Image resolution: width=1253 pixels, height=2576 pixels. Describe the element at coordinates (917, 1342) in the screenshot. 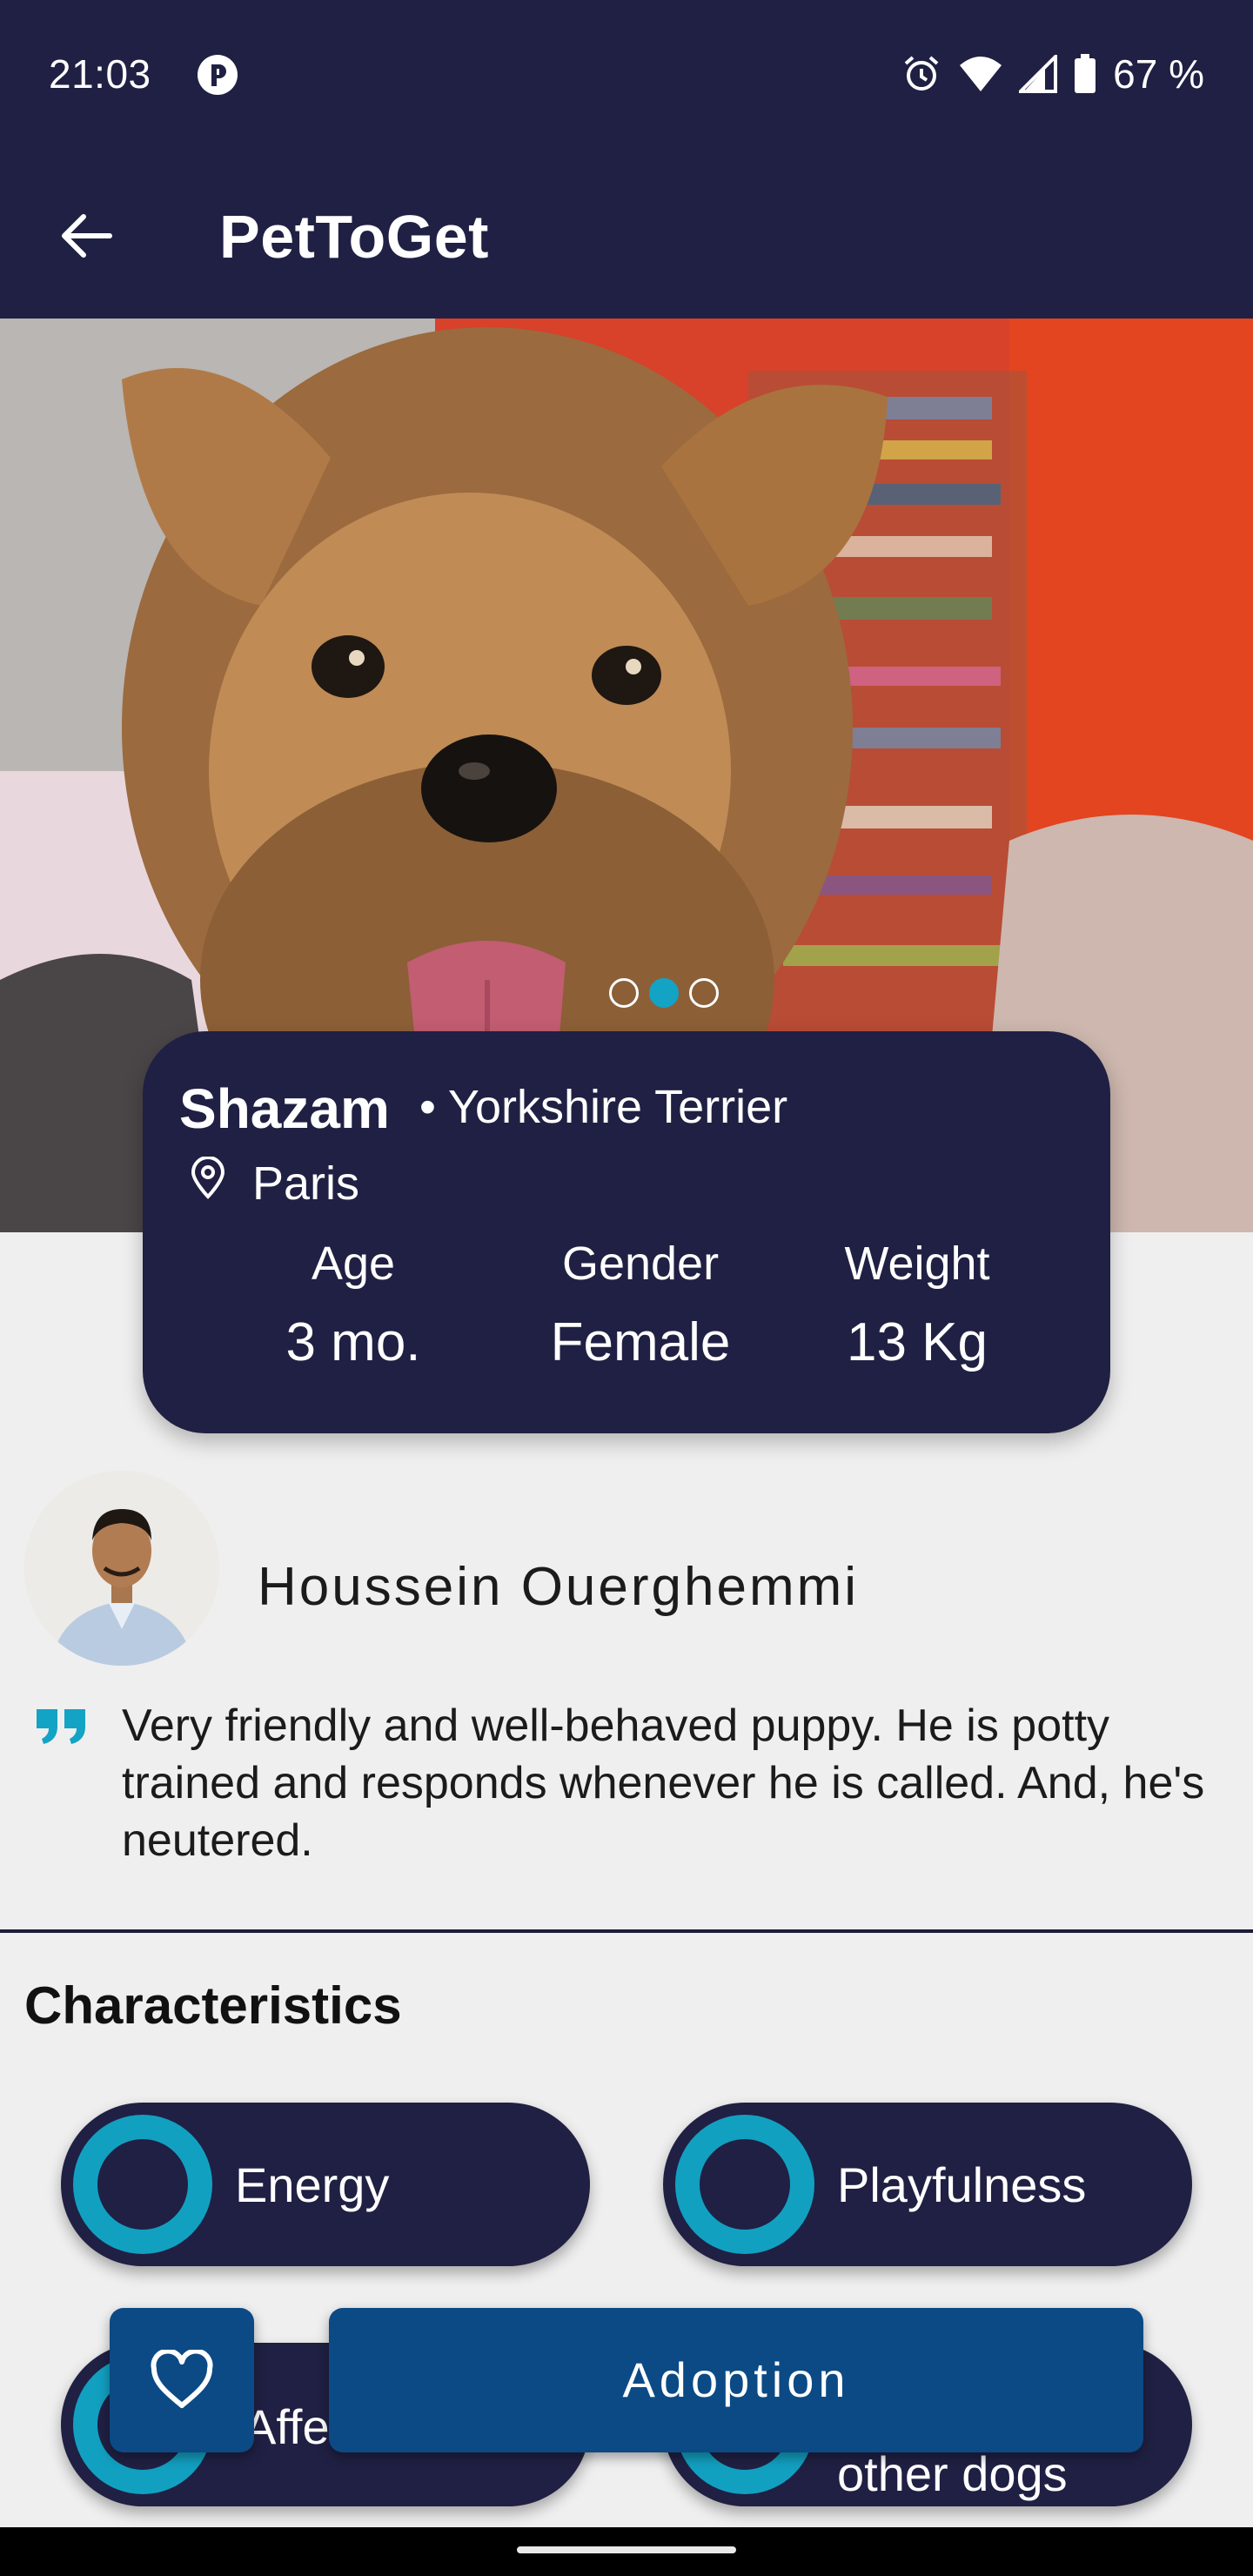

I see `stat-value: 13 Kg` at that location.